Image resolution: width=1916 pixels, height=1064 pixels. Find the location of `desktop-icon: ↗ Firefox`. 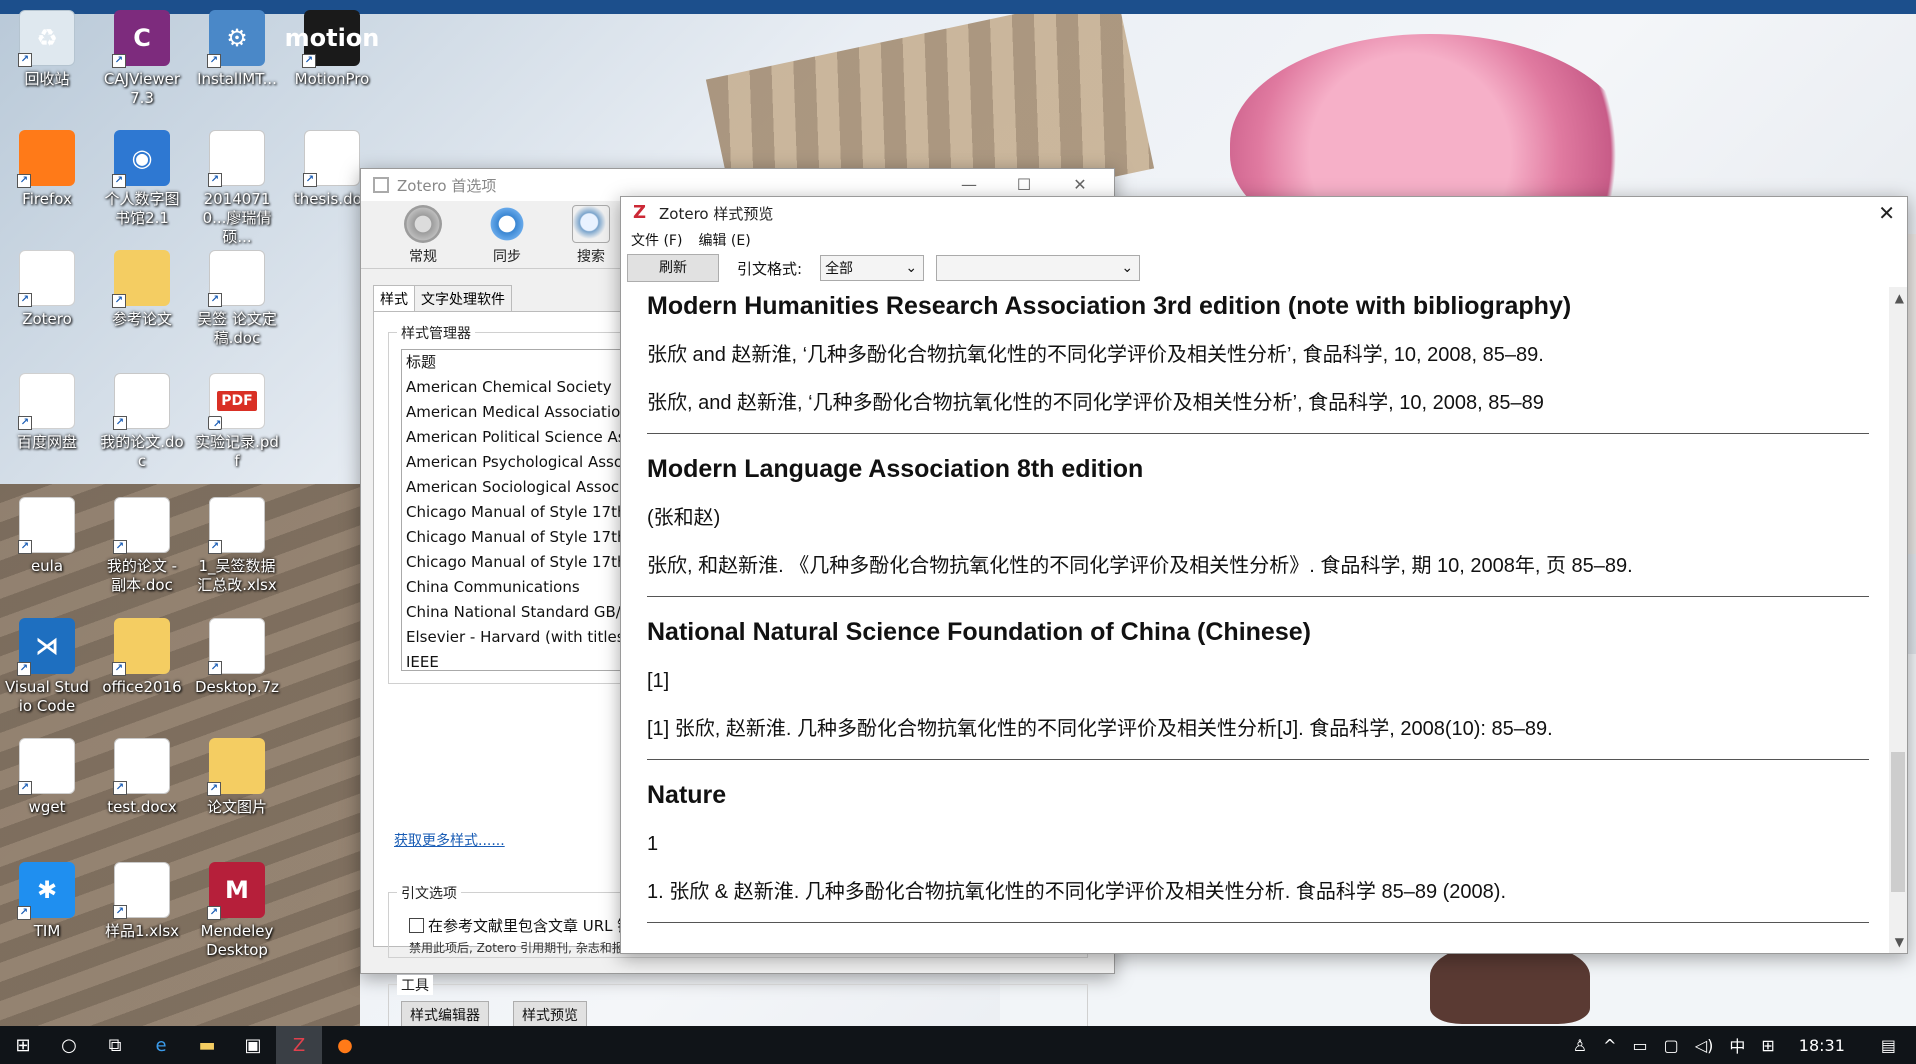

desktop-icon: ↗ Firefox is located at coordinates (47, 169).